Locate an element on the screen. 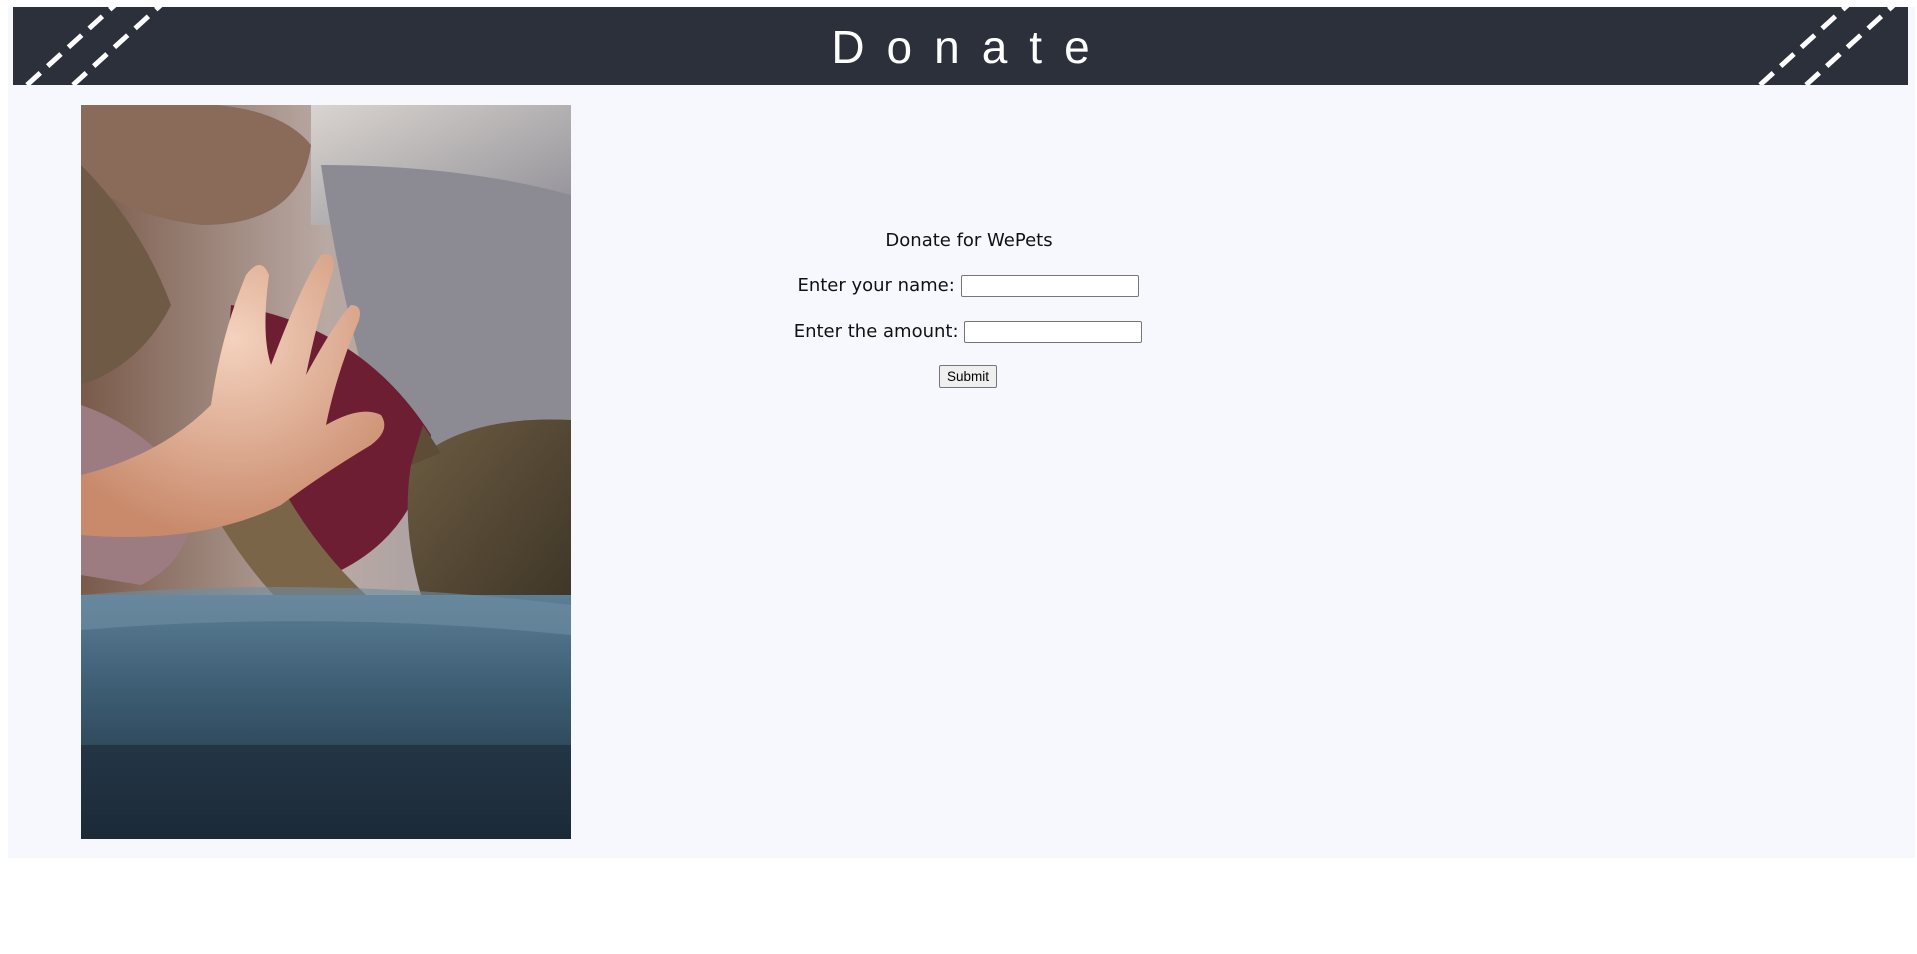 This screenshot has height=954, width=1917. amount-row: Enter the amount: is located at coordinates (968, 332).